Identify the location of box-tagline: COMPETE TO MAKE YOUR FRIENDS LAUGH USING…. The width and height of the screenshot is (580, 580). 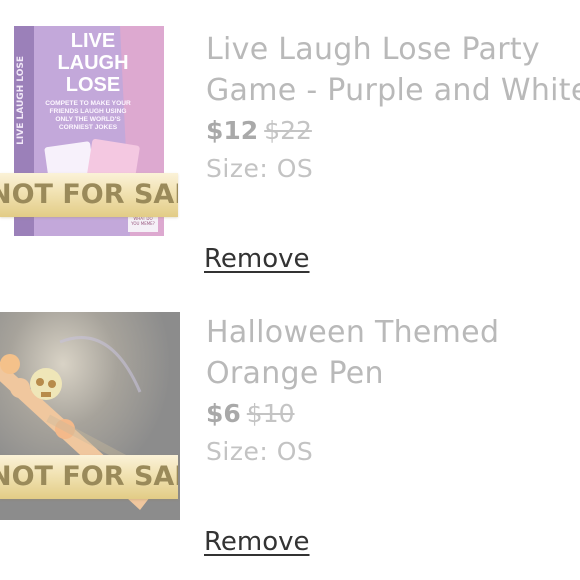
(88, 115).